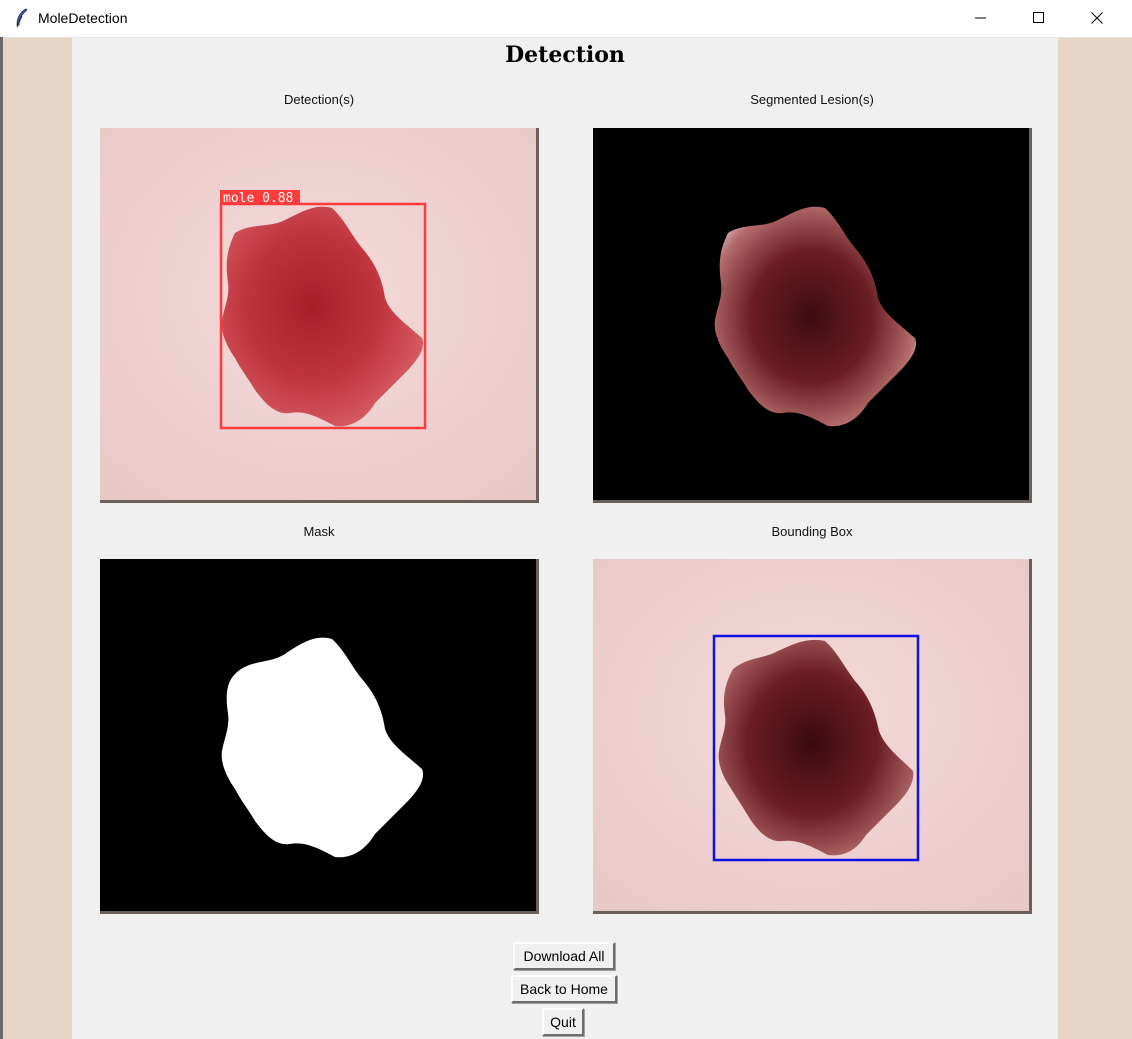  I want to click on download-all-button: Download All, so click(564, 956).